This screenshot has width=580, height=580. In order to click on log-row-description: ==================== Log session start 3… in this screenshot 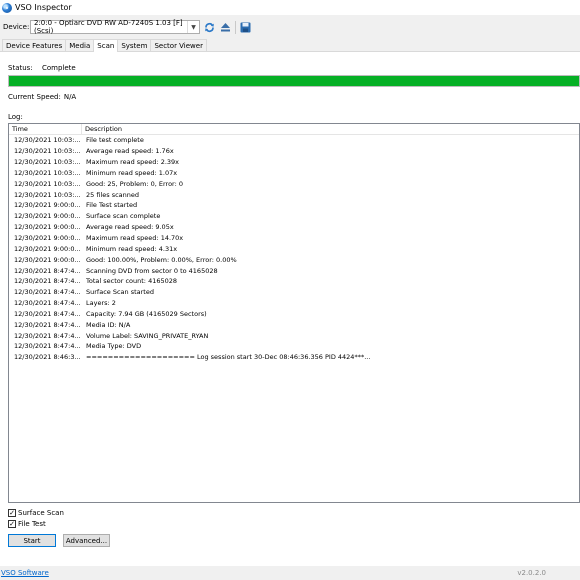, I will do `click(228, 357)`.